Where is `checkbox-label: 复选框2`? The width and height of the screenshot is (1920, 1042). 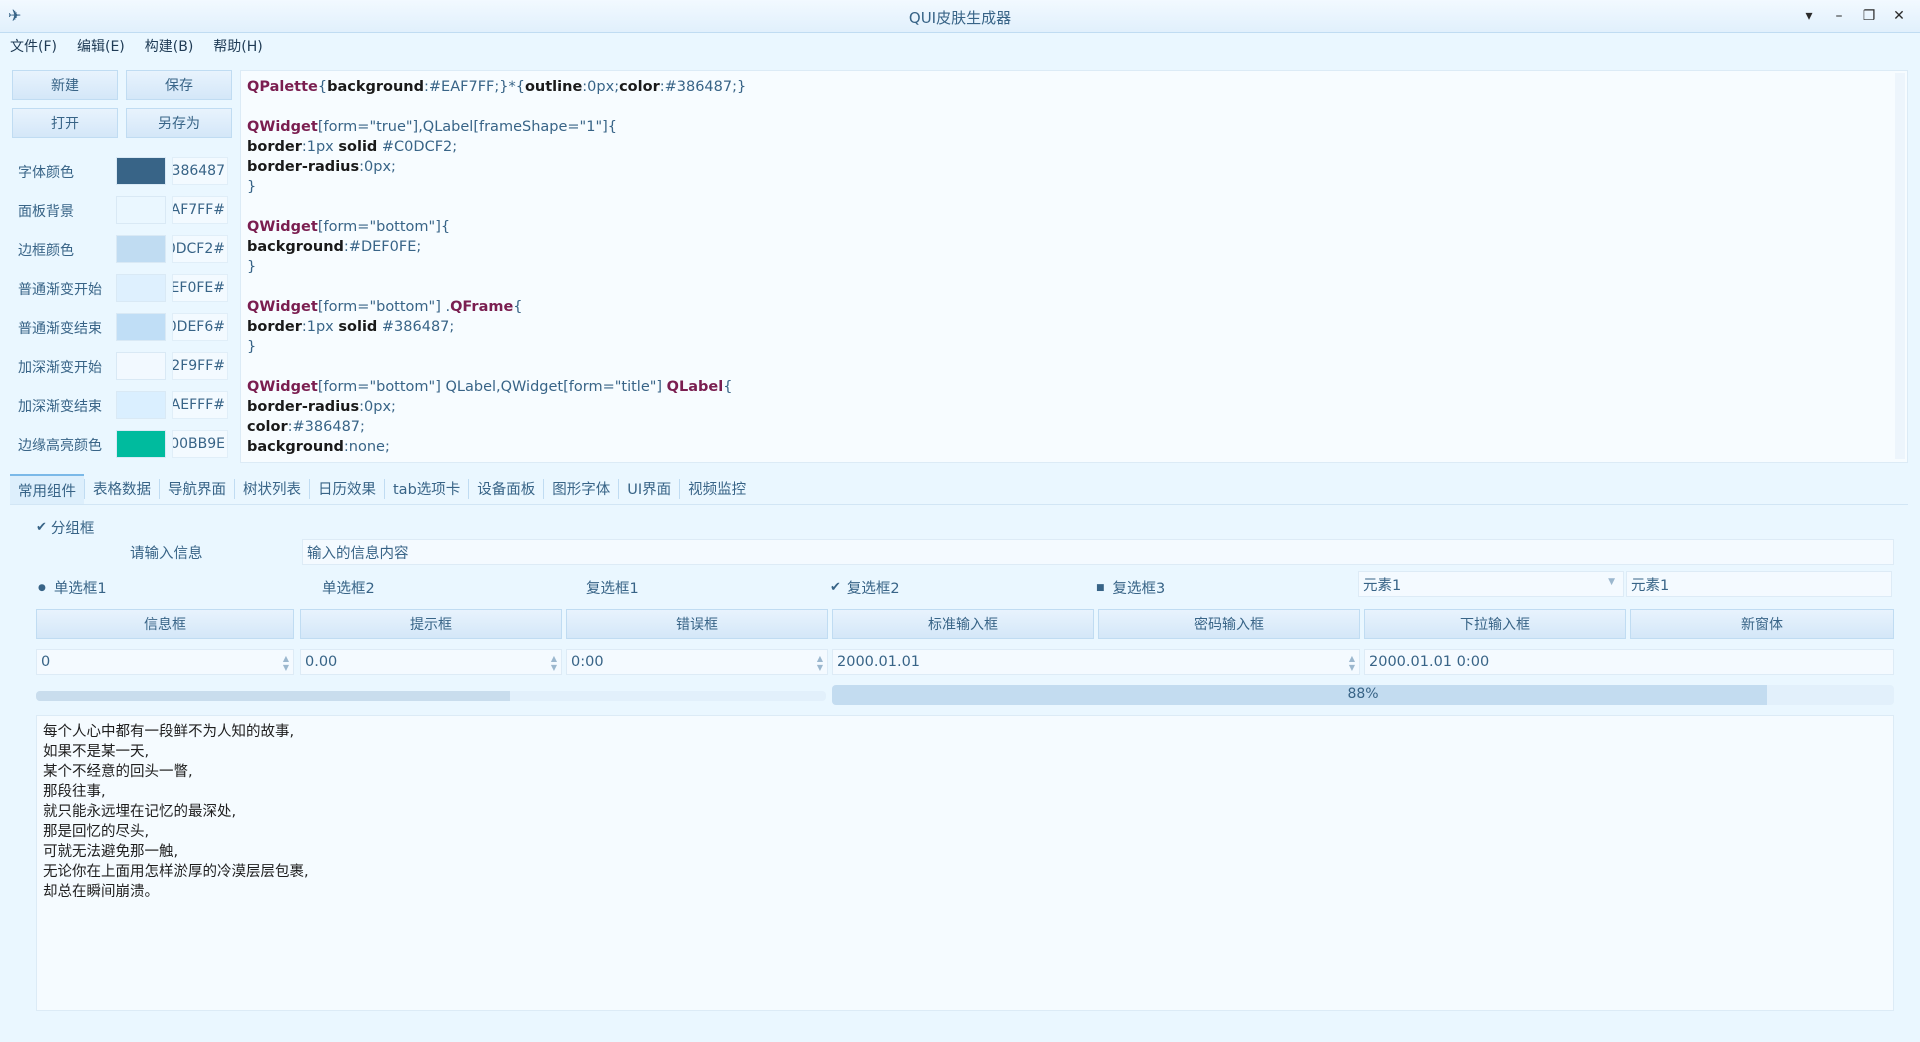
checkbox-label: 复选框2 is located at coordinates (873, 589).